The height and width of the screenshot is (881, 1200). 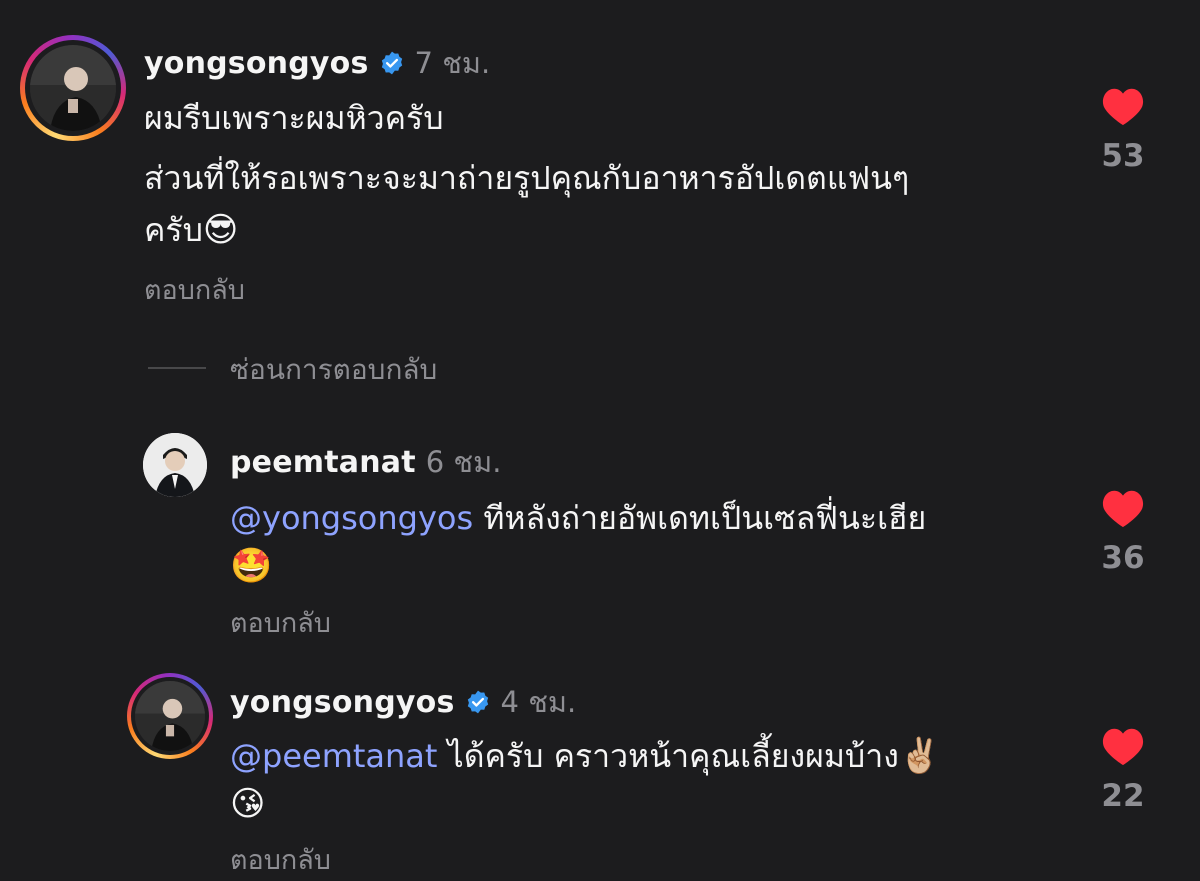 I want to click on mention-link: @peemtanat, so click(x=333, y=756).